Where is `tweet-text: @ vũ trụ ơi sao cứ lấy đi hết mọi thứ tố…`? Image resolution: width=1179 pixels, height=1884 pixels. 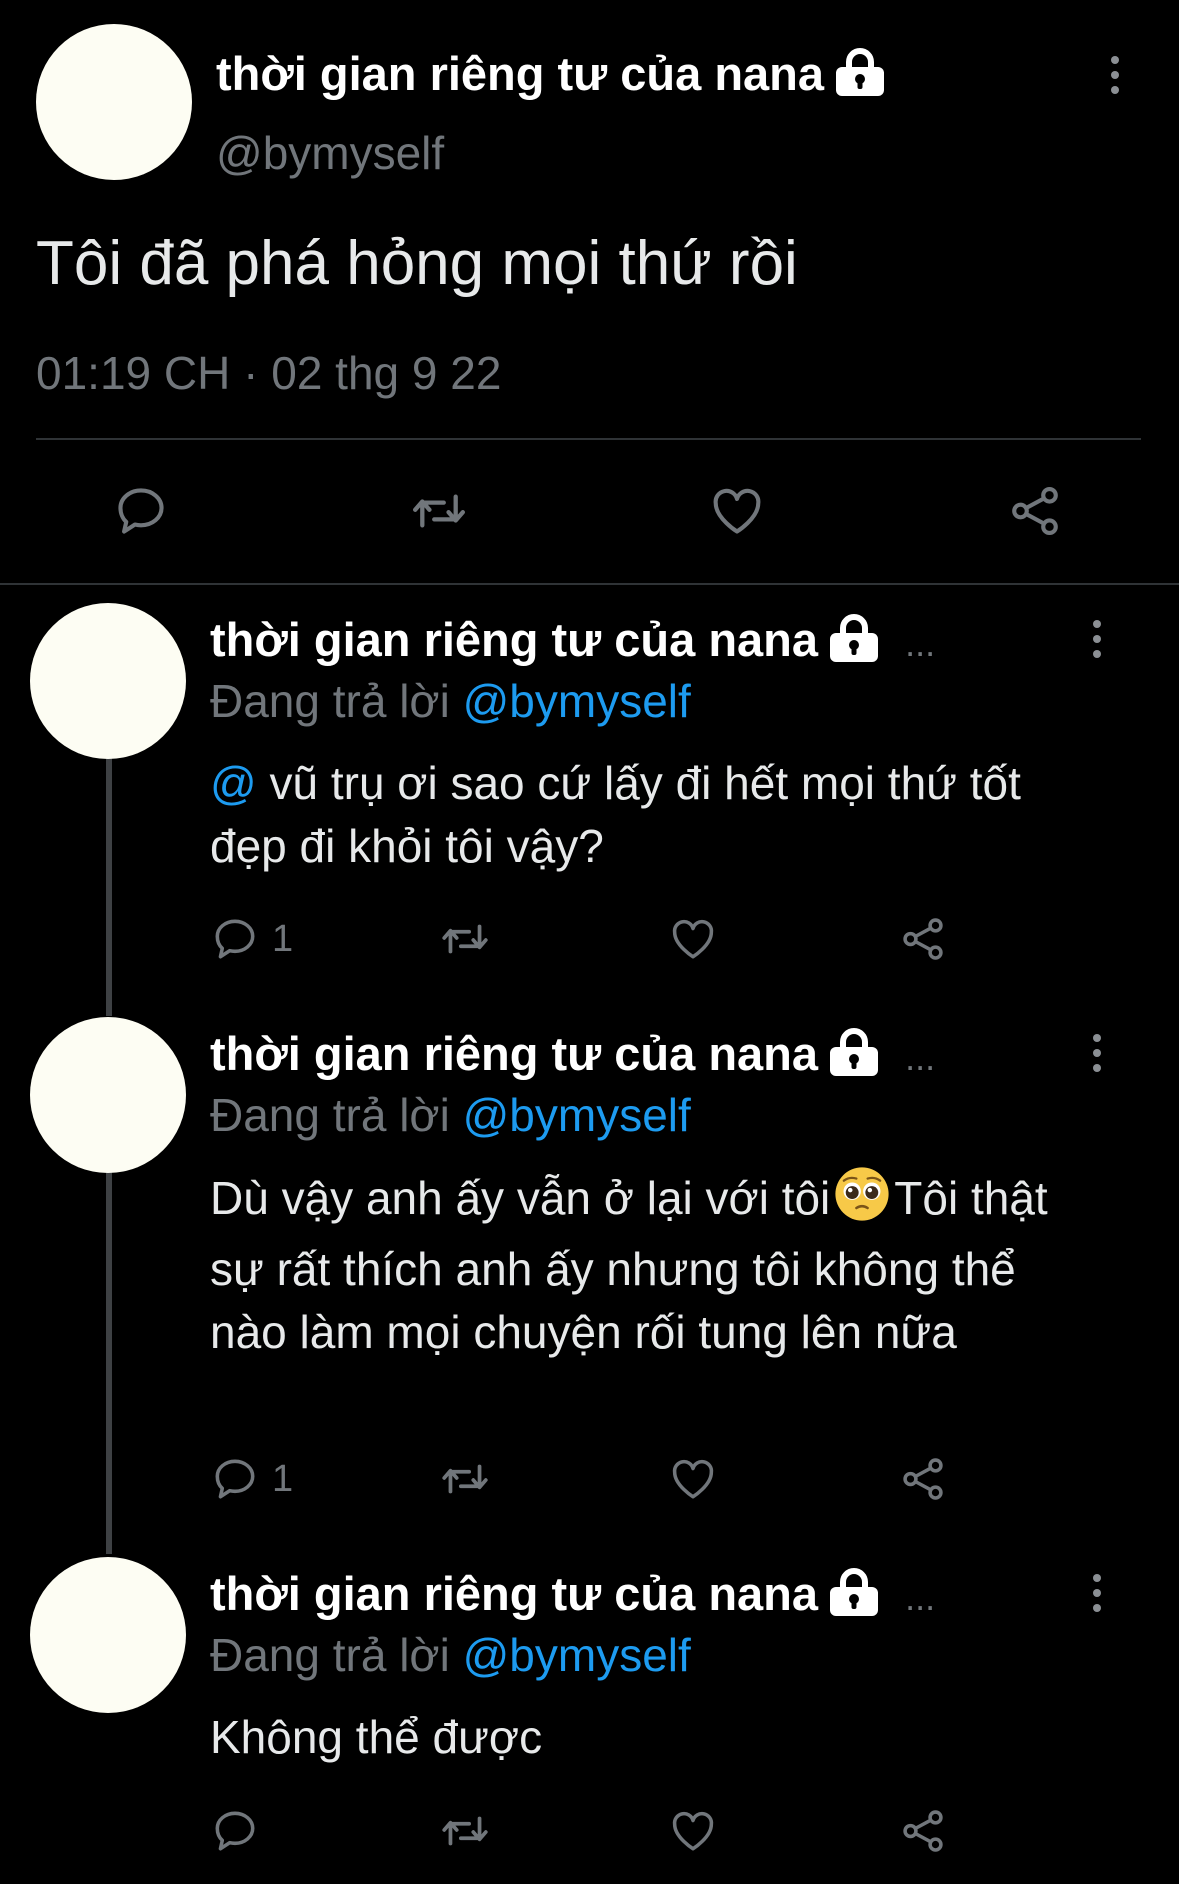
tweet-text: @ vũ trụ ơi sao cứ lấy đi hết mọi thứ tố… is located at coordinates (640, 815).